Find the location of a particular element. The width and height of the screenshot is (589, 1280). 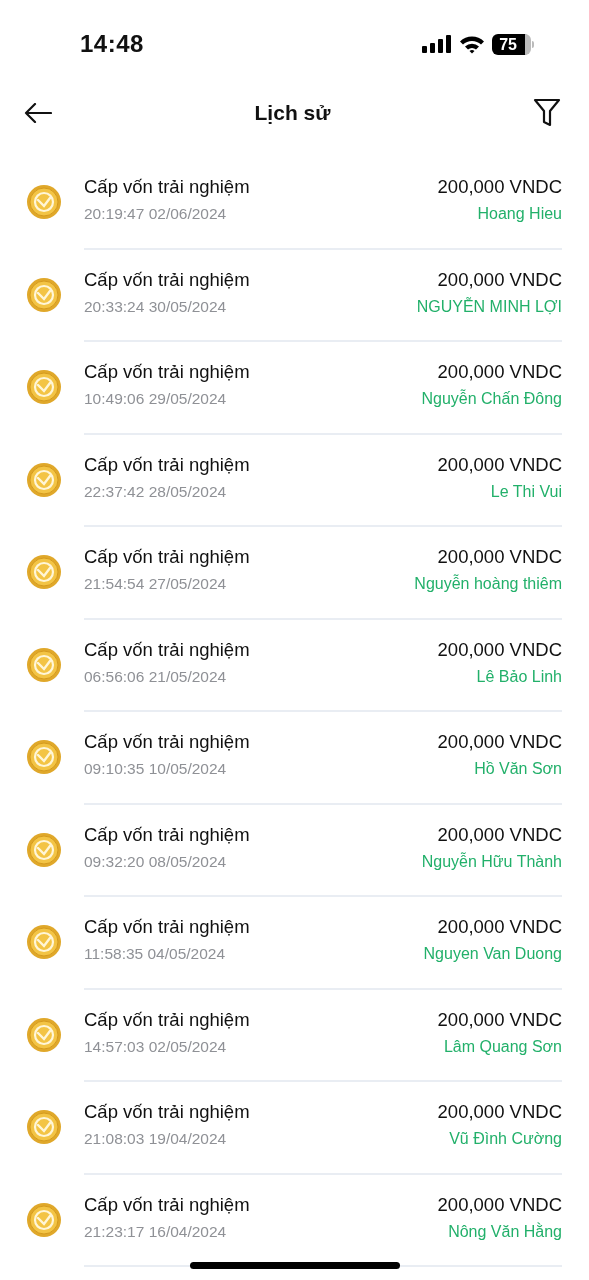

transaction-row: Cấp vốn trải nghiệm 200,000 VNDC 06:56:06 21/05/2024 Lê Bảo Linh is located at coordinates (294, 665).